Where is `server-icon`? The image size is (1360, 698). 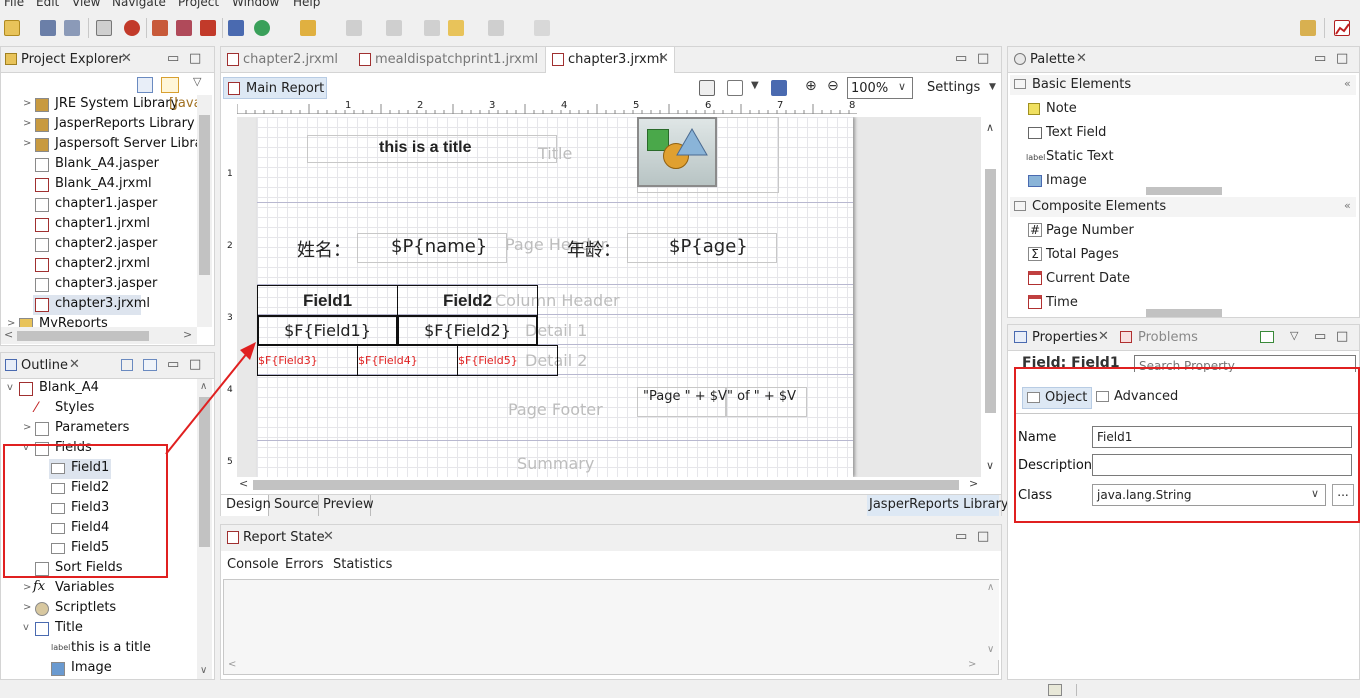
server-icon is located at coordinates (236, 28).